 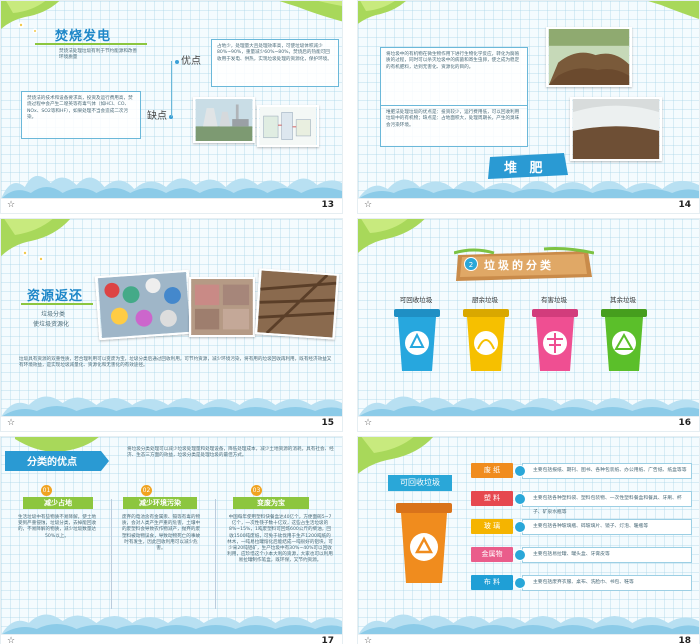 What do you see at coordinates (520, 499) in the screenshot?
I see `plastic-icon` at bounding box center [520, 499].